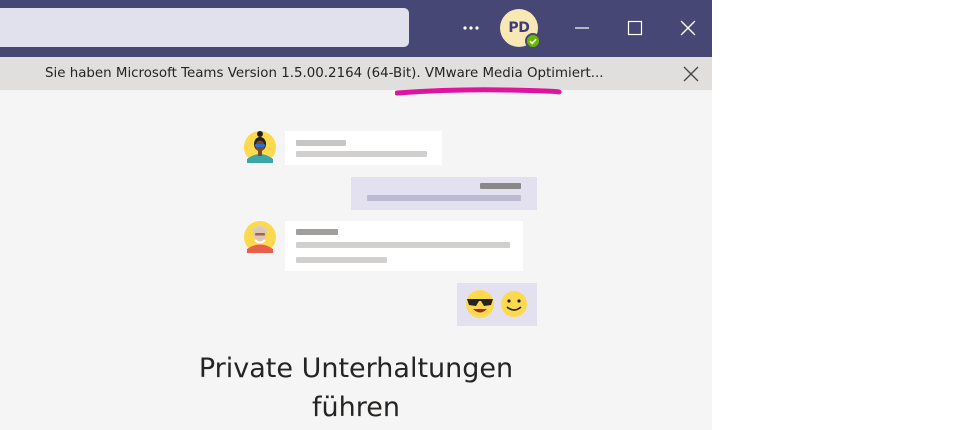 The width and height of the screenshot is (953, 430). Describe the element at coordinates (356, 368) in the screenshot. I see `page-heading-line1: Private Unterhaltungen` at that location.